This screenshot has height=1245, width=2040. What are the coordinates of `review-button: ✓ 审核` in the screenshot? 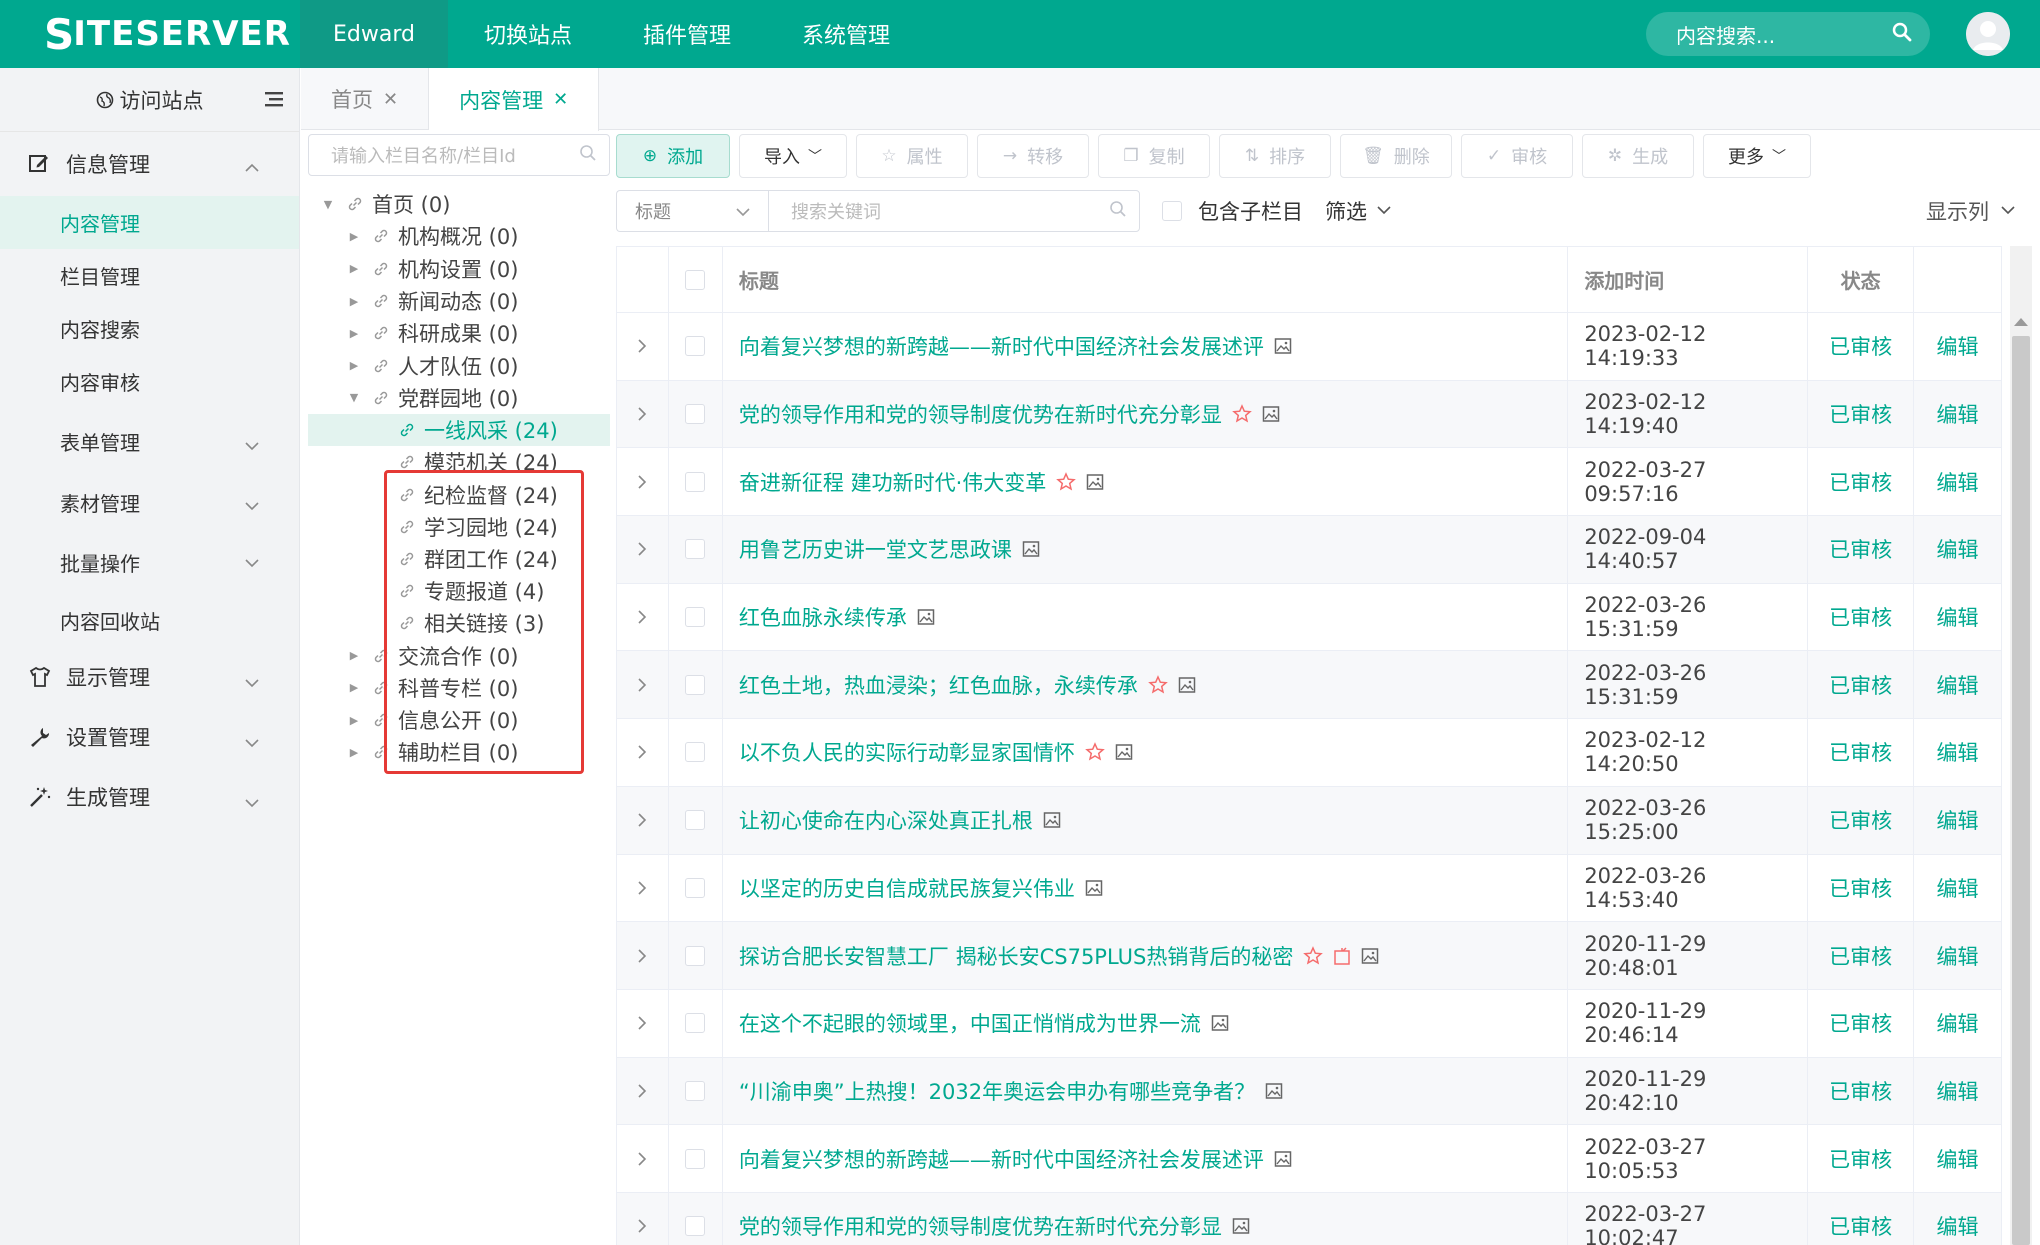 It's located at (1517, 156).